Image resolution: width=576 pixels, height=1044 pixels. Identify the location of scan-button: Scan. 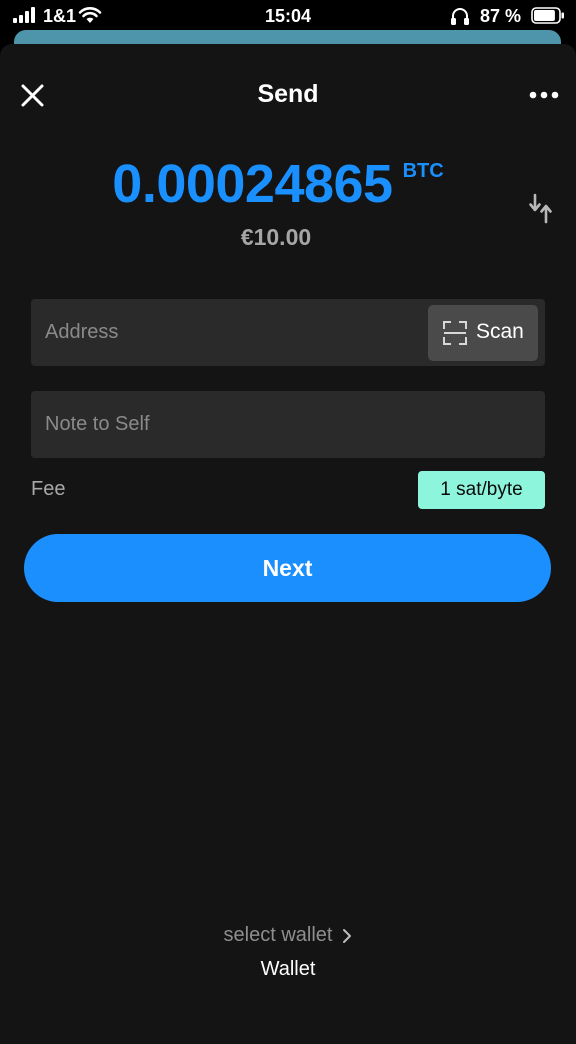
(483, 333).